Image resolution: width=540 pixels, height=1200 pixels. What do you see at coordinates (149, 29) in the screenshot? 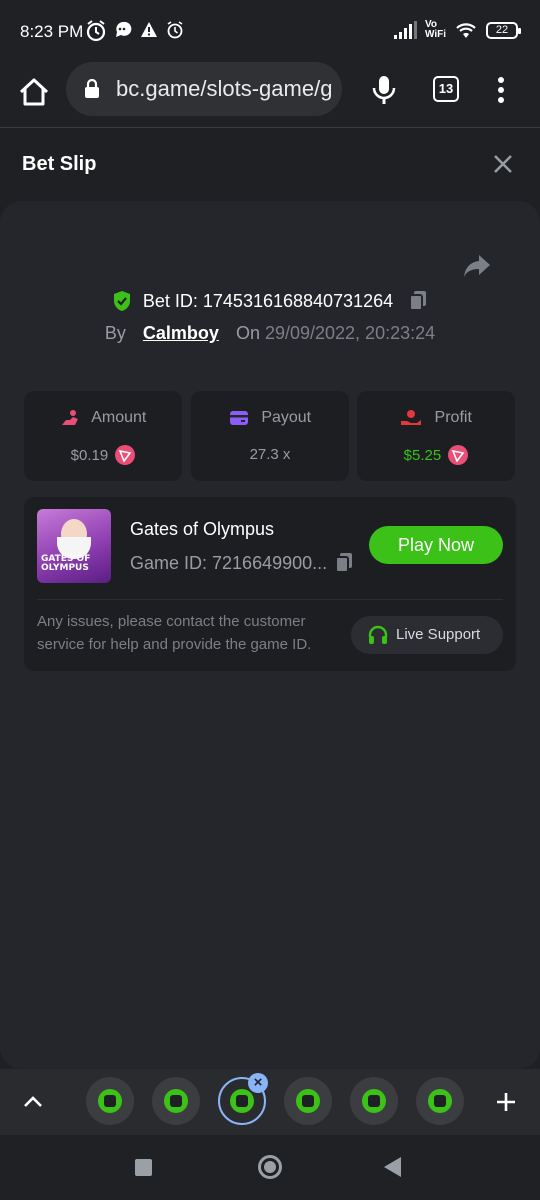
I see `warning-icon` at bounding box center [149, 29].